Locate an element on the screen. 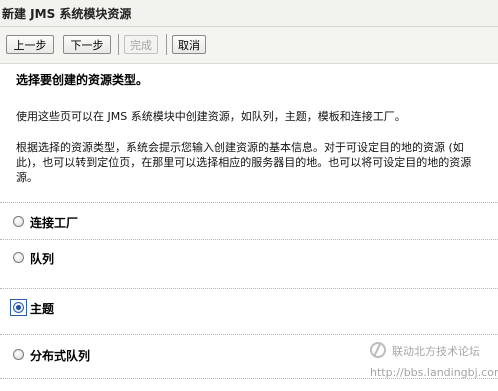  option-label: 队列 is located at coordinates (42, 259).